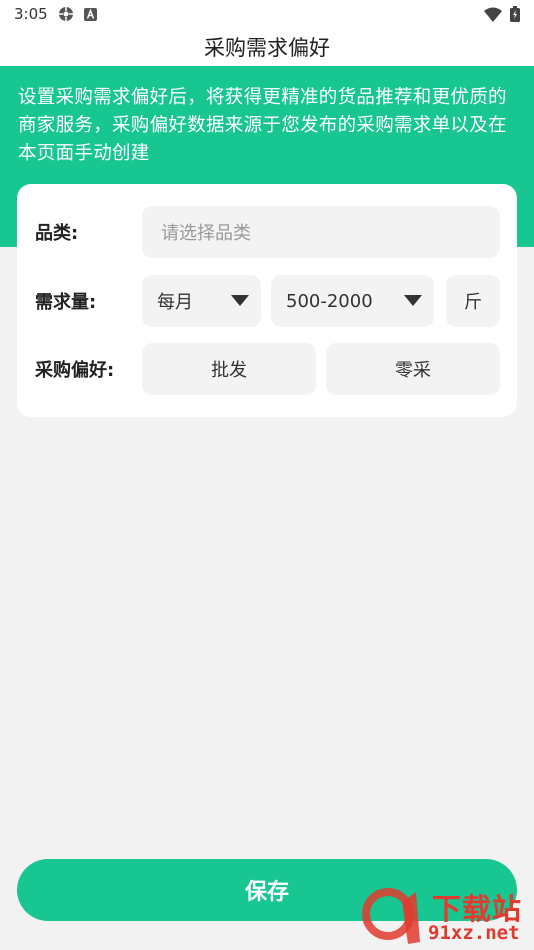  Describe the element at coordinates (66, 302) in the screenshot. I see `demand-label: 需求量:` at that location.